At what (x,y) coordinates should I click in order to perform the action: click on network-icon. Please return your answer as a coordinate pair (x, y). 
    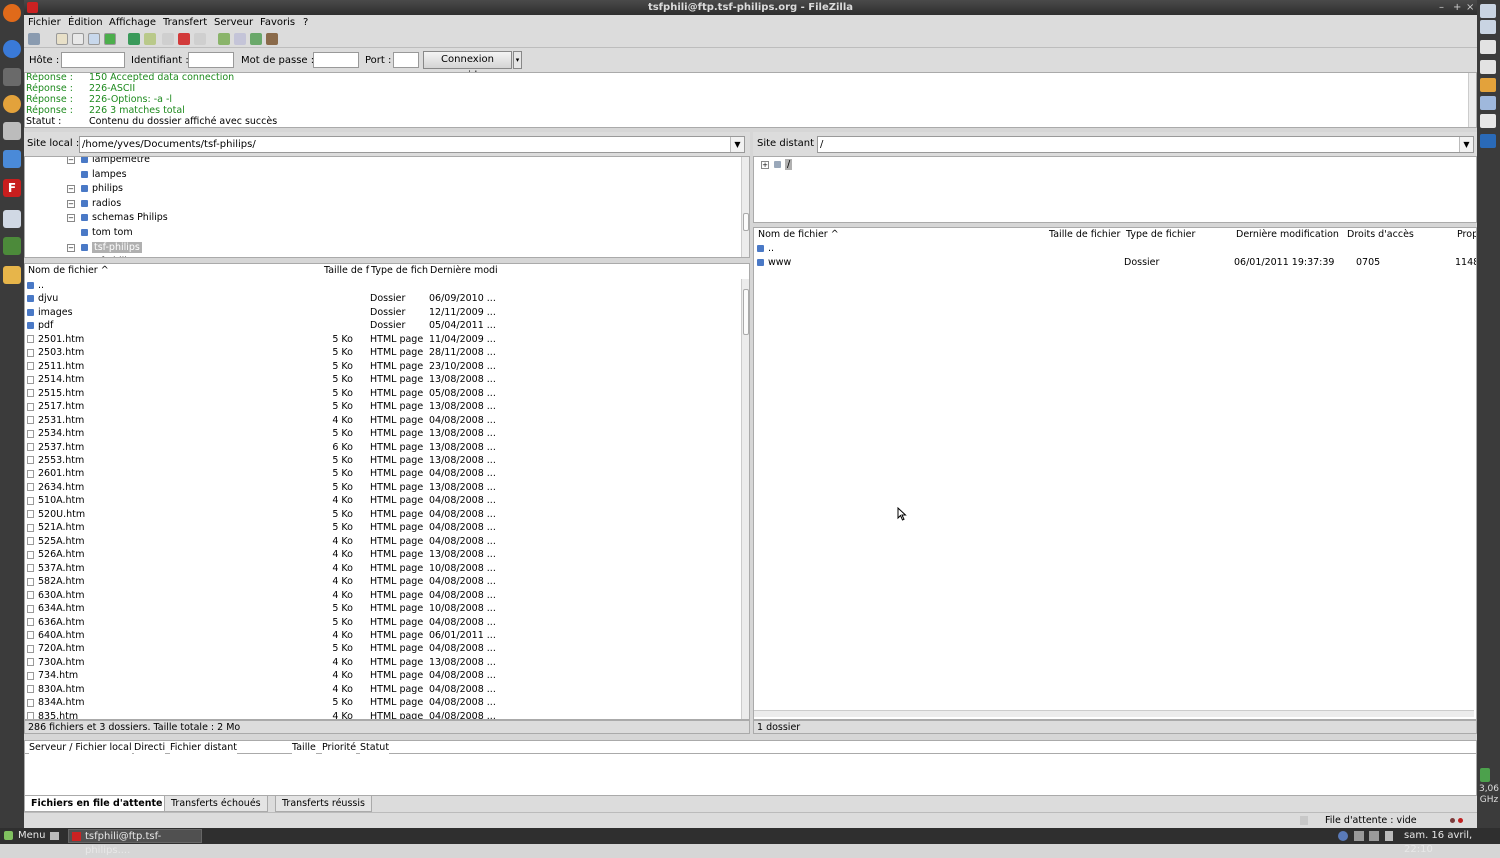
    Looking at the image, I should click on (1488, 47).